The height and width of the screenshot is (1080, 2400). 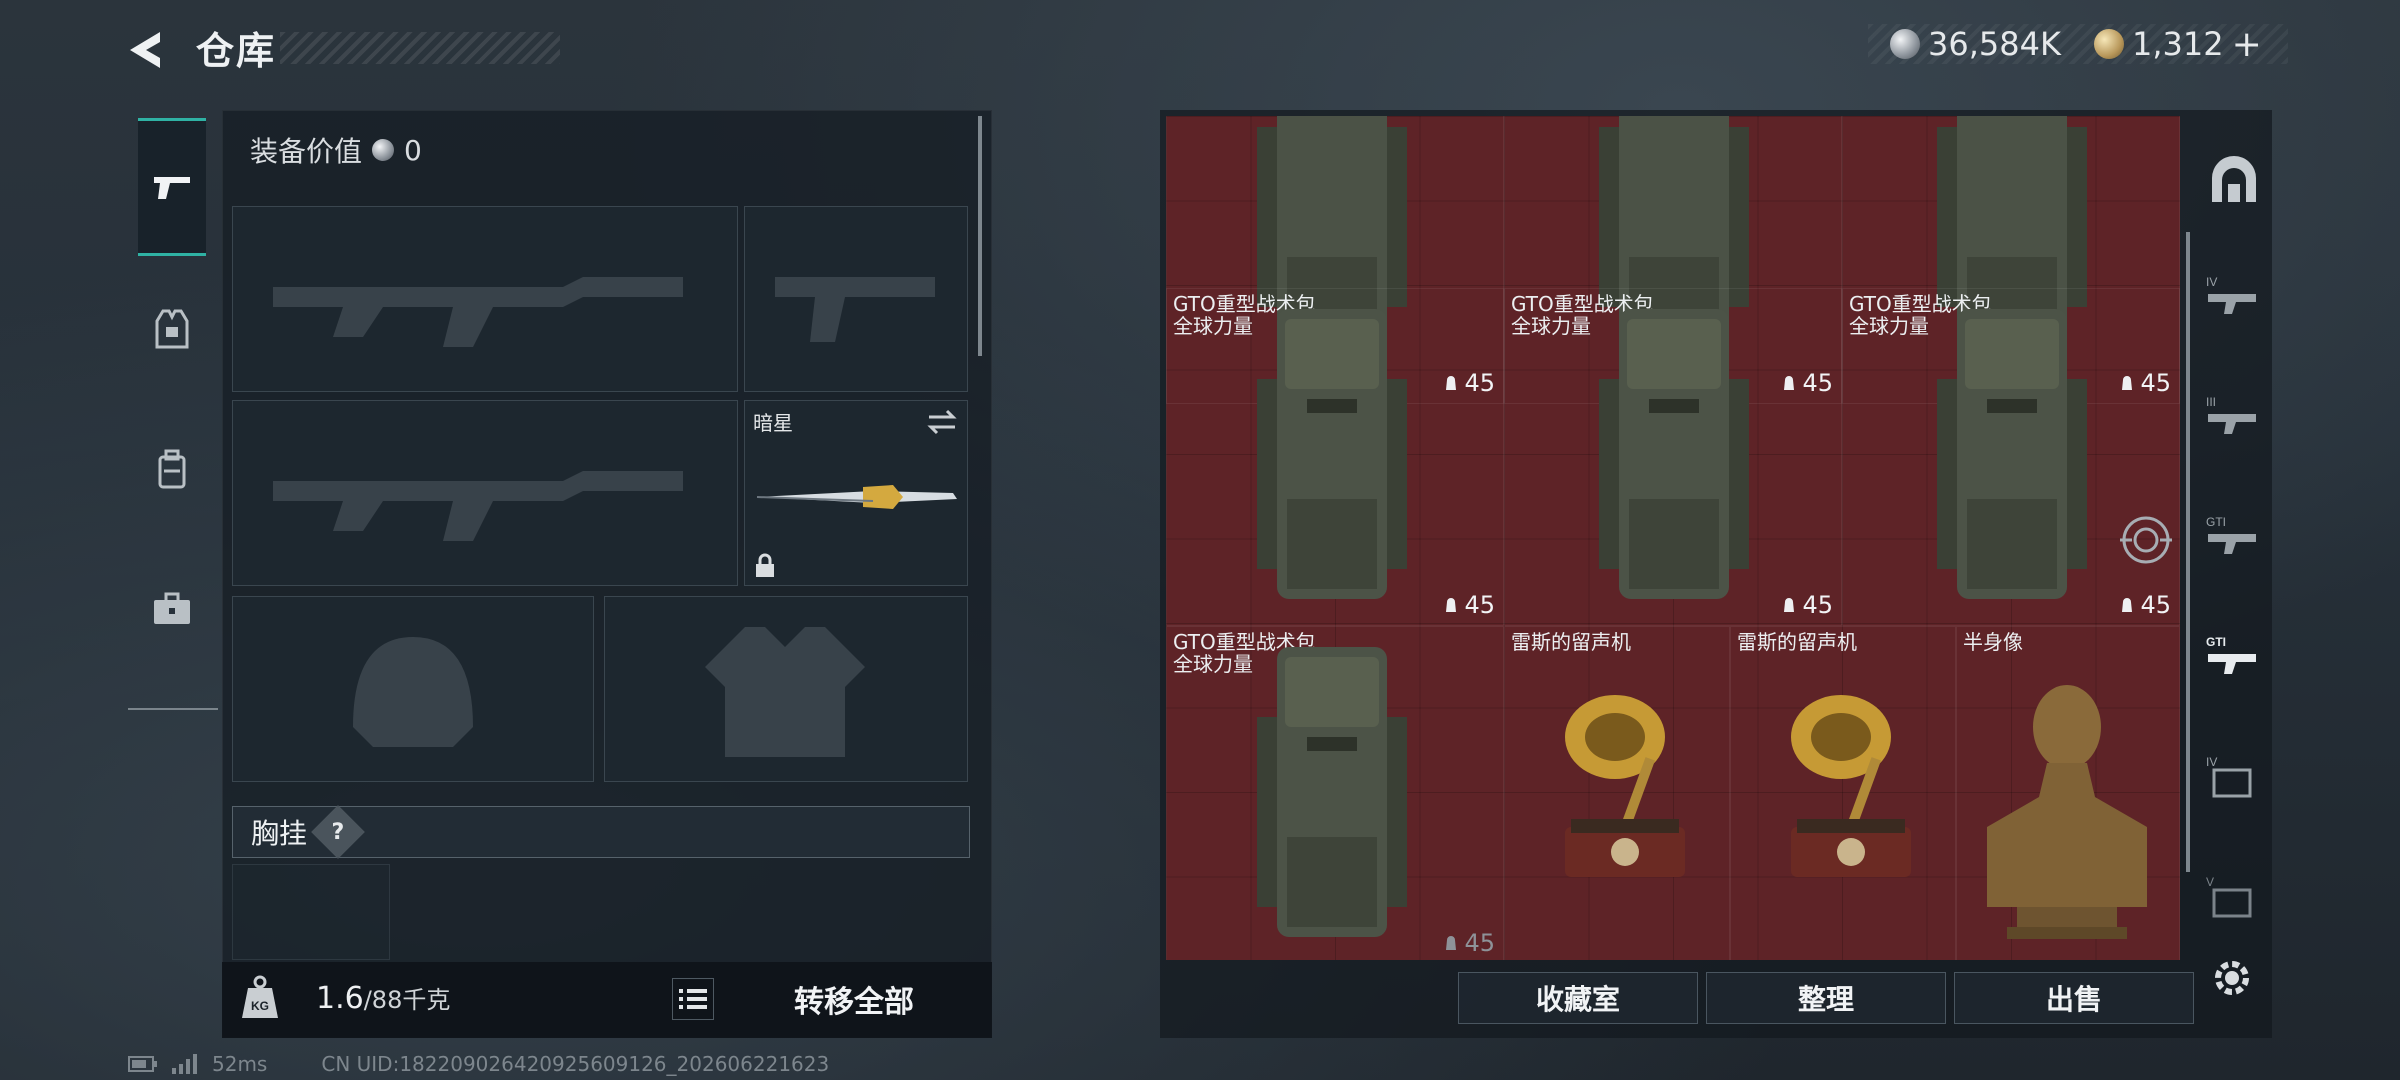 What do you see at coordinates (980, 236) in the screenshot?
I see `equipment-scrollbar` at bounding box center [980, 236].